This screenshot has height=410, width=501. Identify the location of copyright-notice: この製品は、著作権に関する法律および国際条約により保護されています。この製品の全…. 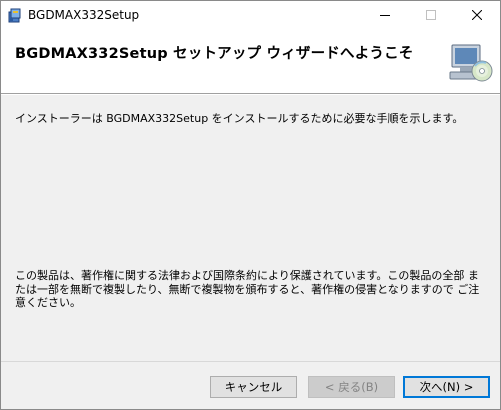
(247, 289).